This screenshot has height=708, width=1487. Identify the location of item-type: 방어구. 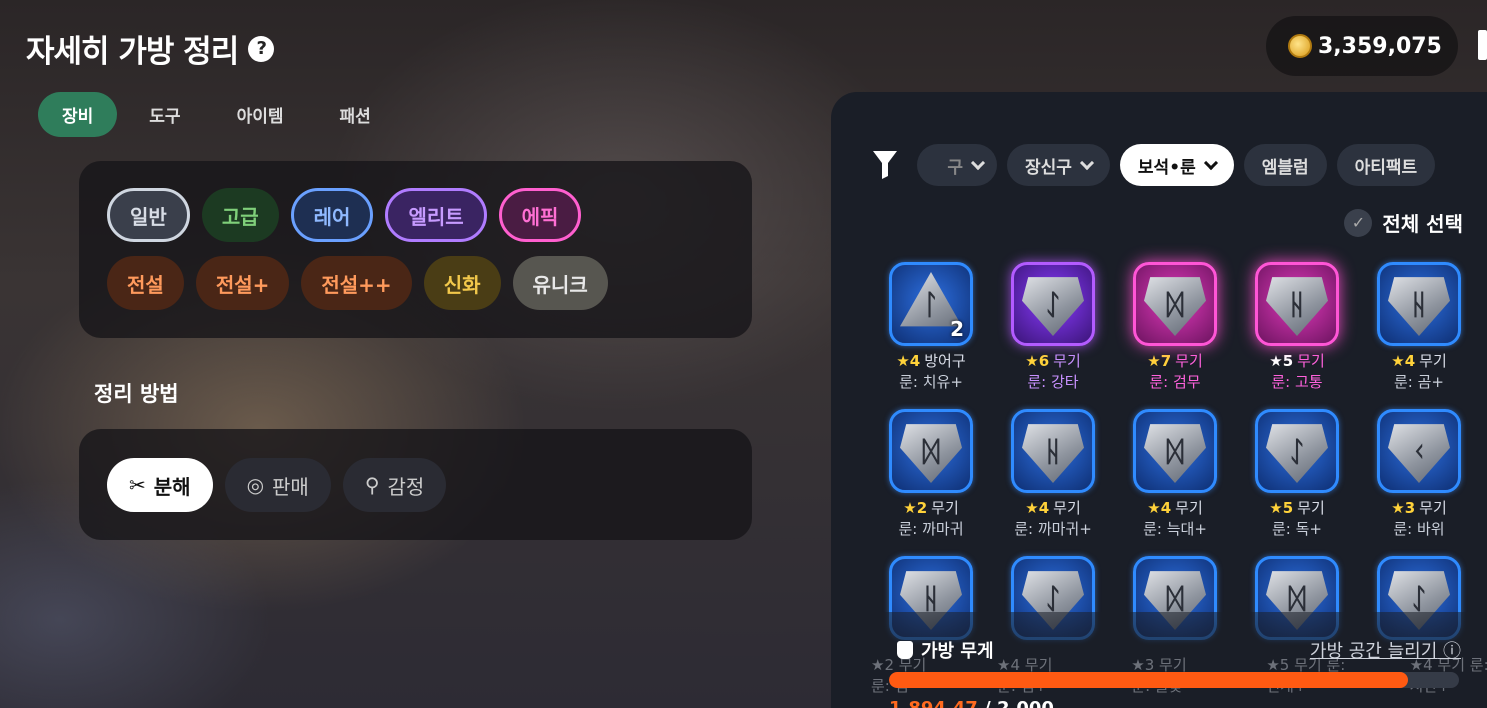
(945, 361).